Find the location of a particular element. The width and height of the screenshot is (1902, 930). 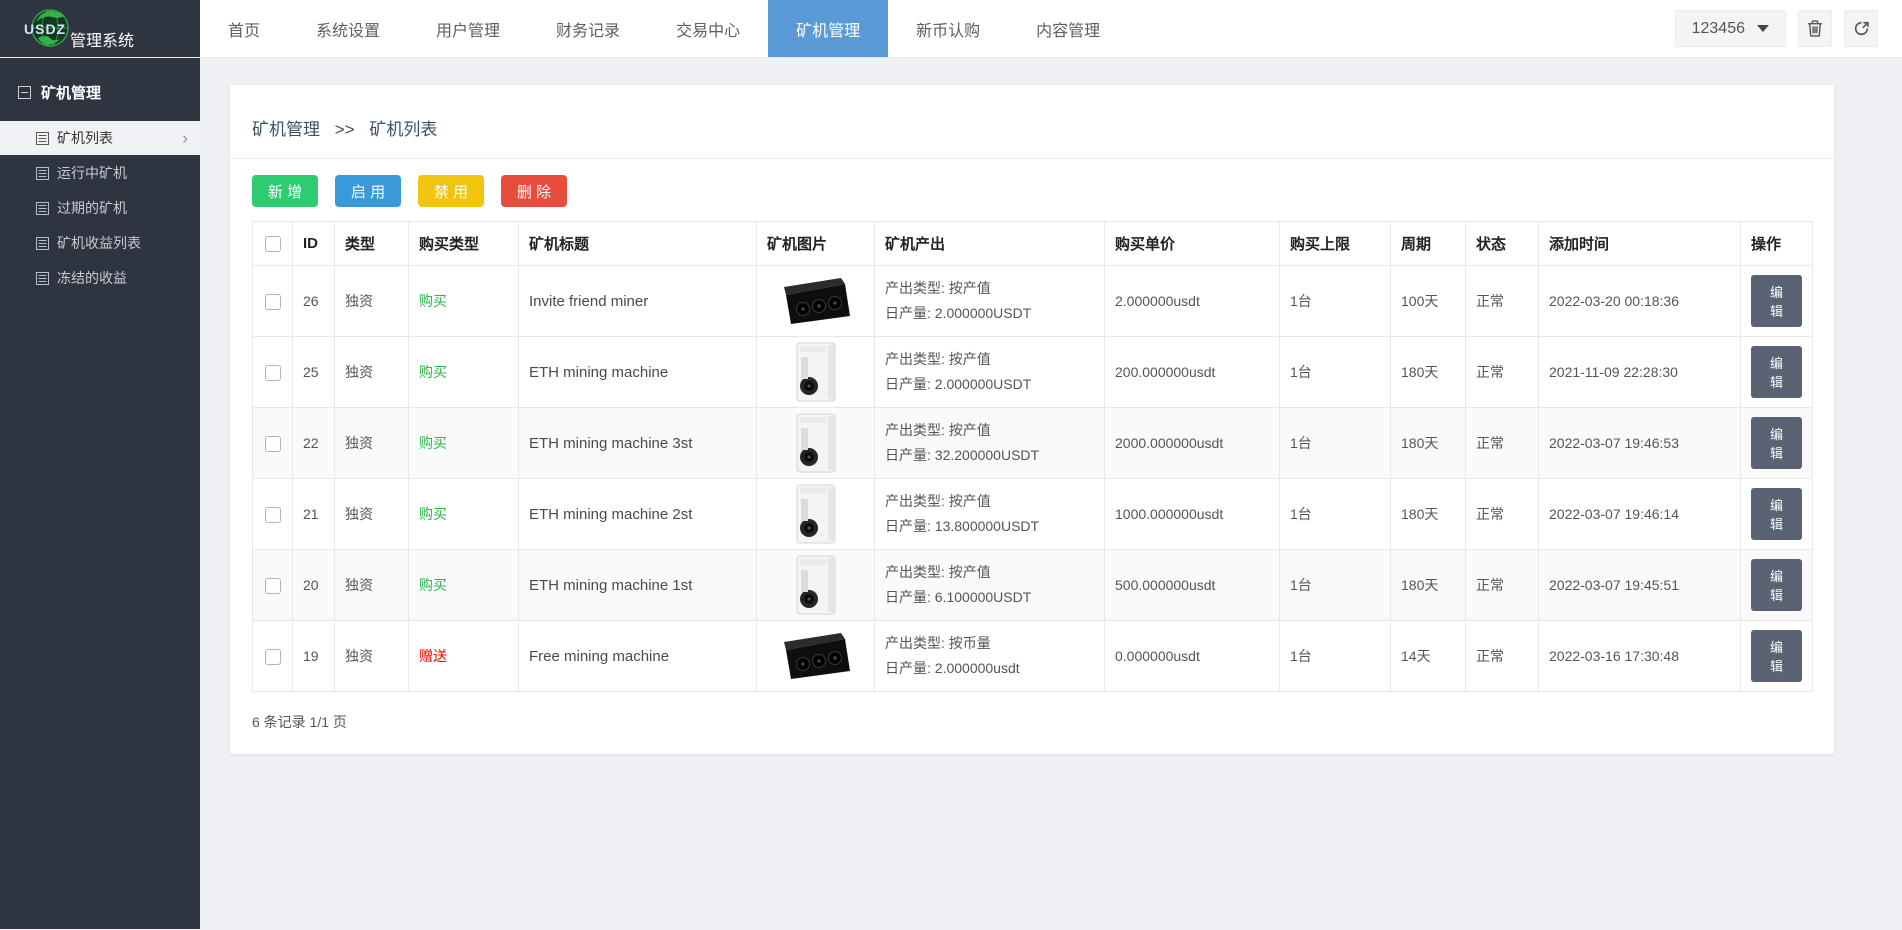

header-image: 矿机图片 is located at coordinates (815, 243).